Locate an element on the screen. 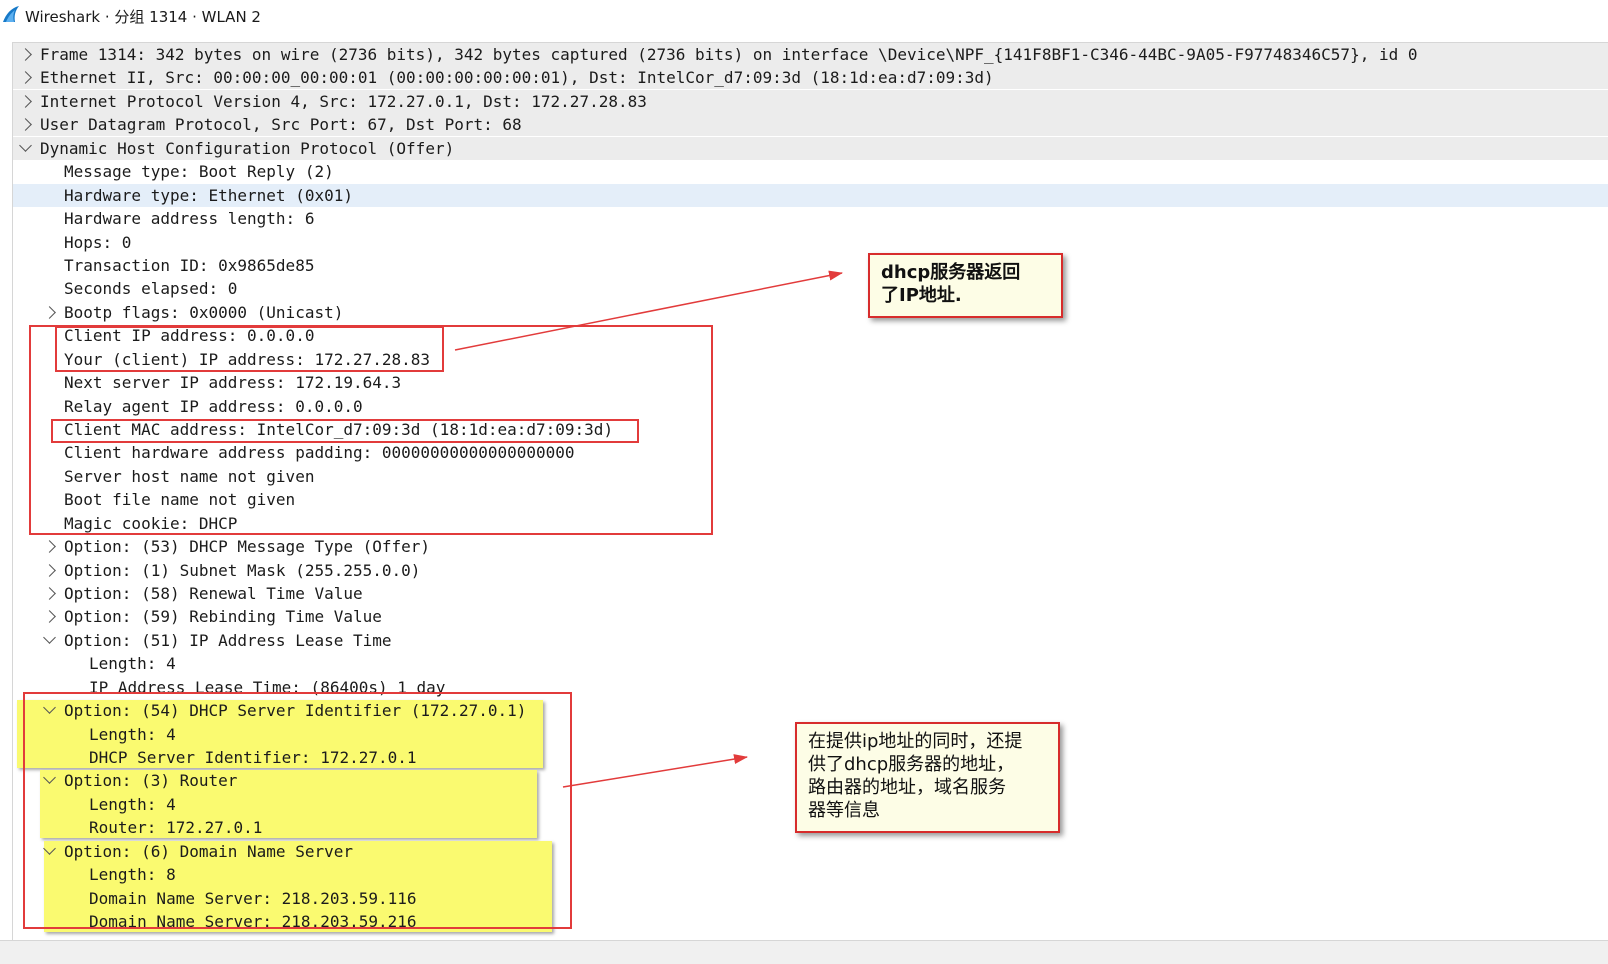  tree-row-label: Option: (3) Router is located at coordinates (151, 780).